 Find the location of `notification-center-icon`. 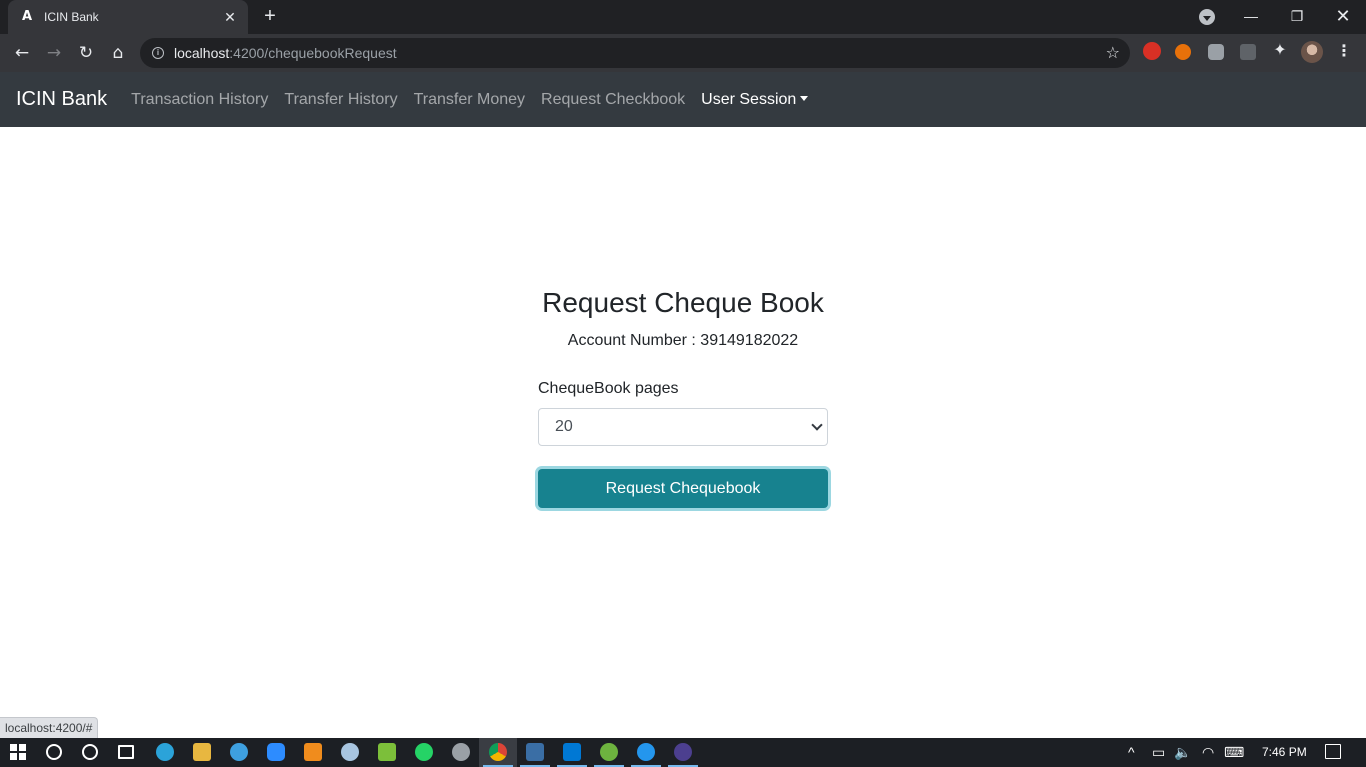

notification-center-icon is located at coordinates (1333, 751).